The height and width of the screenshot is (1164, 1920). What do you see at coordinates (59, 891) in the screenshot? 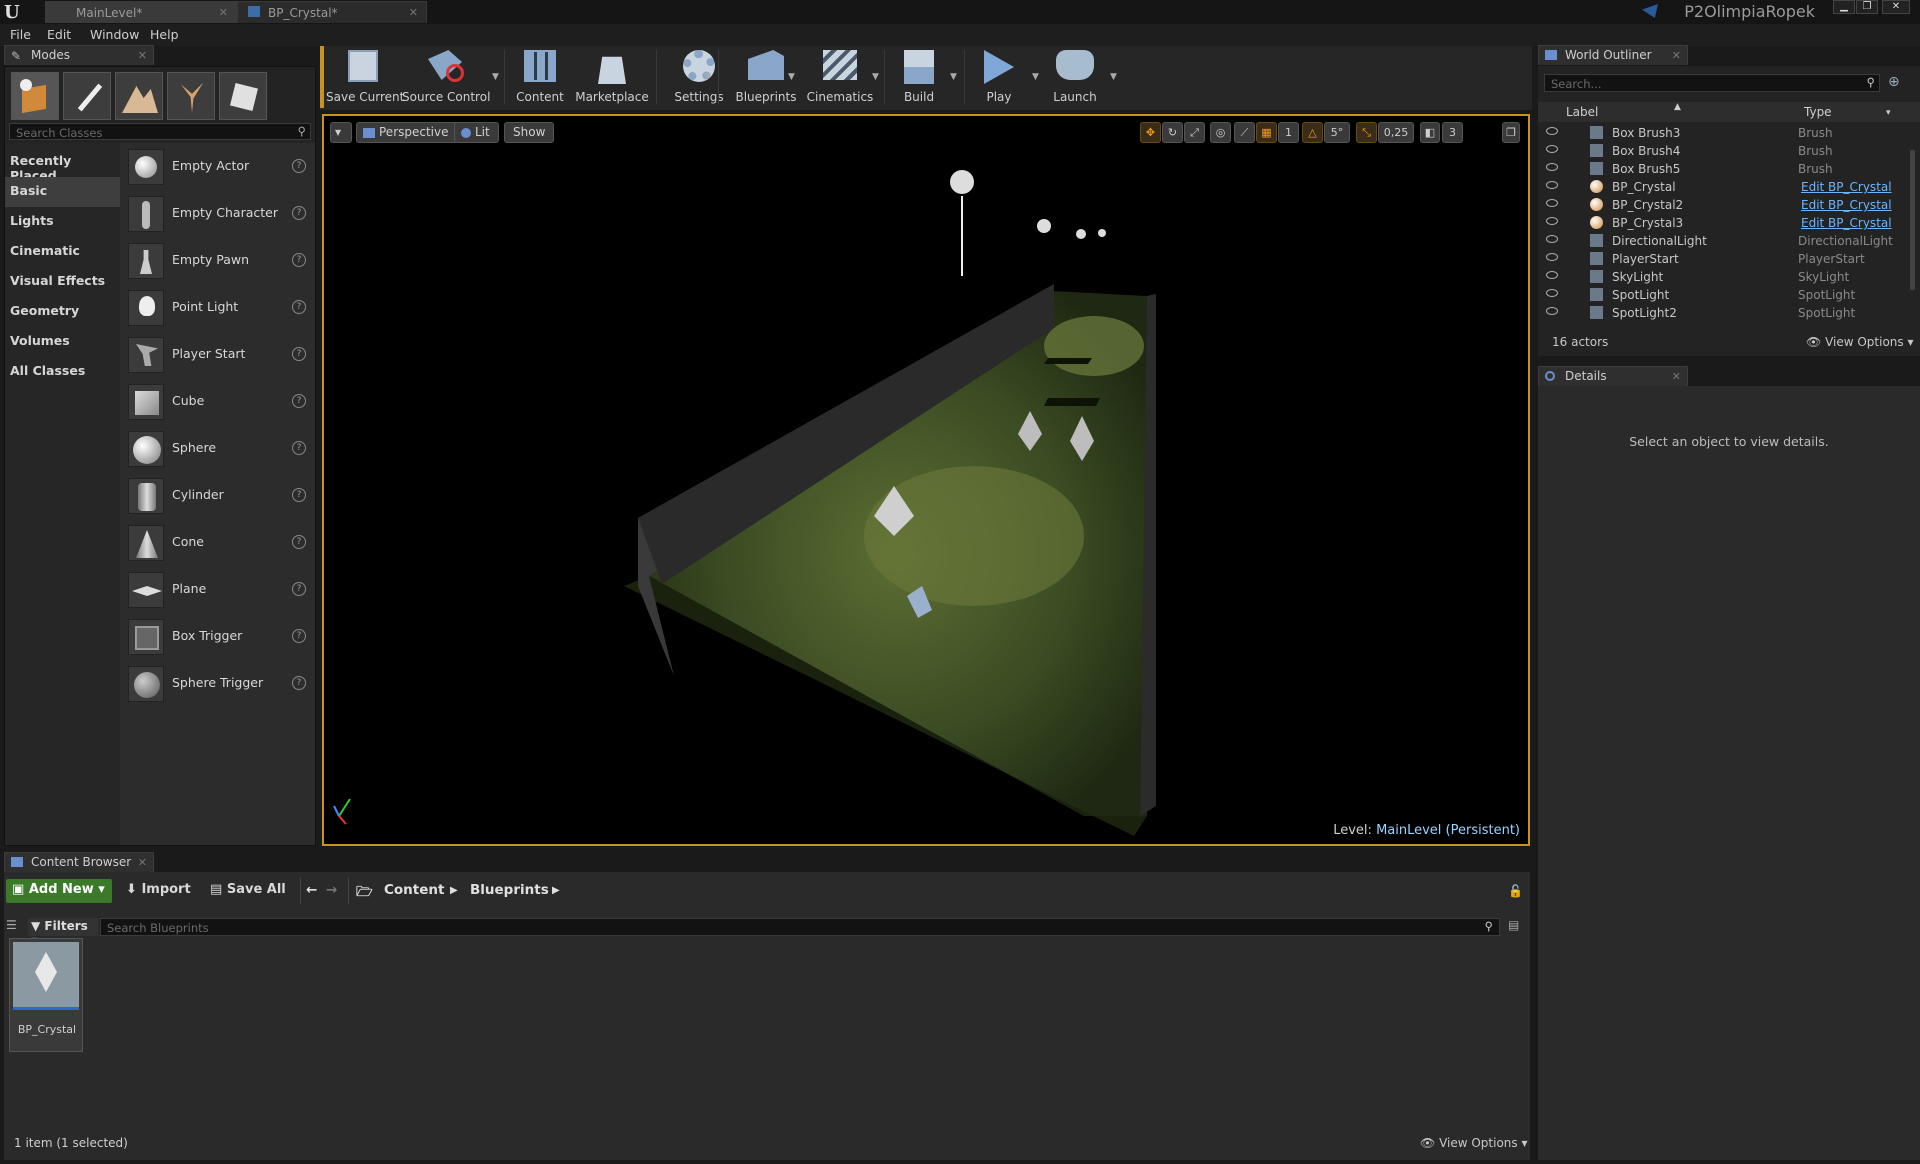
I see `add-new-button: ▣ Add New ▾` at bounding box center [59, 891].